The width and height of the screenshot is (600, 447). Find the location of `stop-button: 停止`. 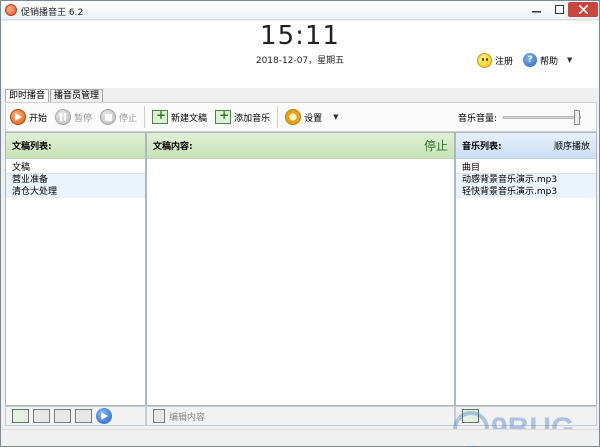

stop-button: 停止 is located at coordinates (118, 117).